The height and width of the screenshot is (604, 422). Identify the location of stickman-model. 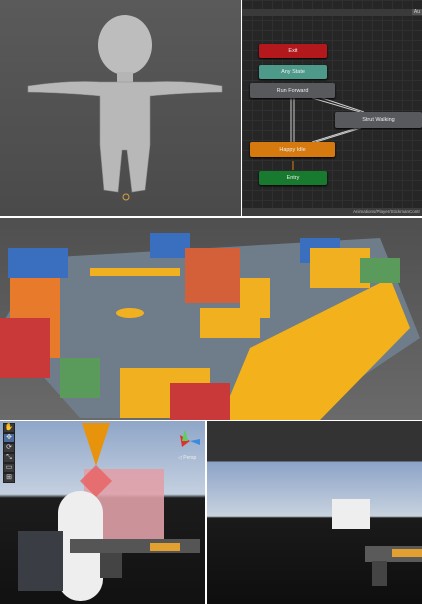
(125, 108).